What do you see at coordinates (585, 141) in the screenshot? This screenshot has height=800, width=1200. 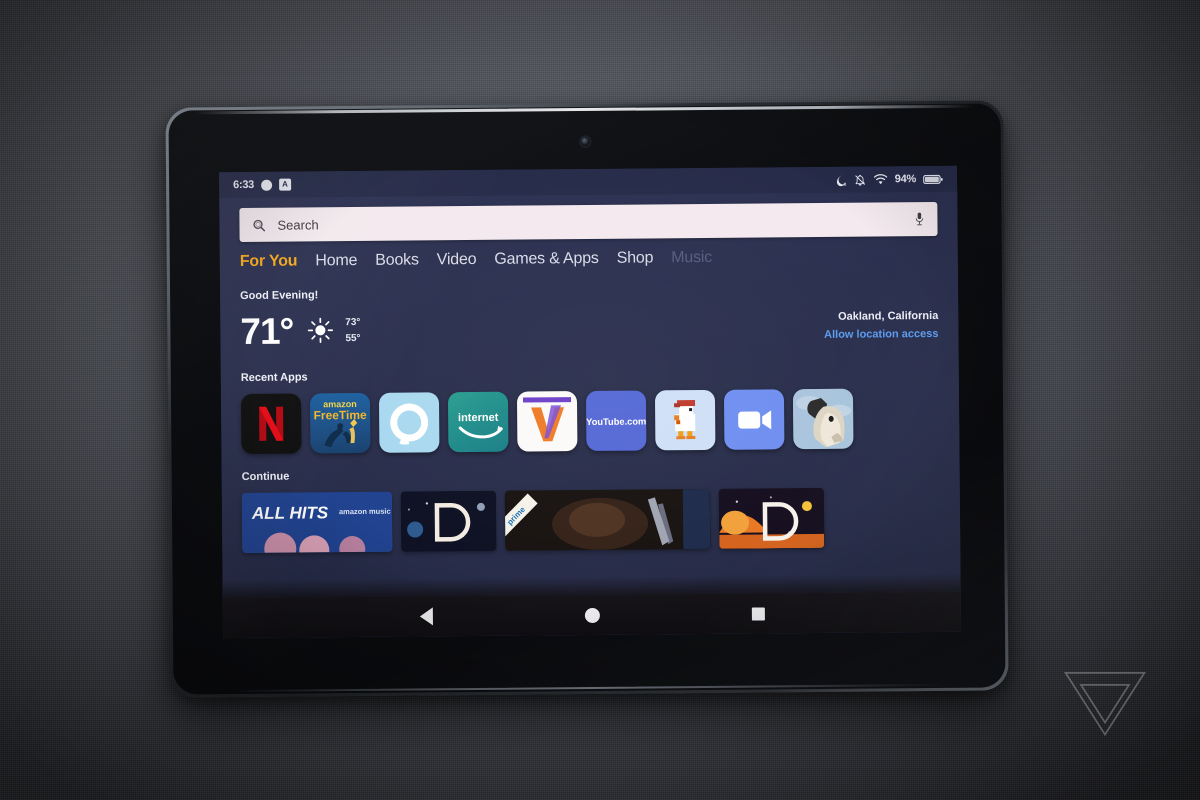 I see `front-camera-icon` at bounding box center [585, 141].